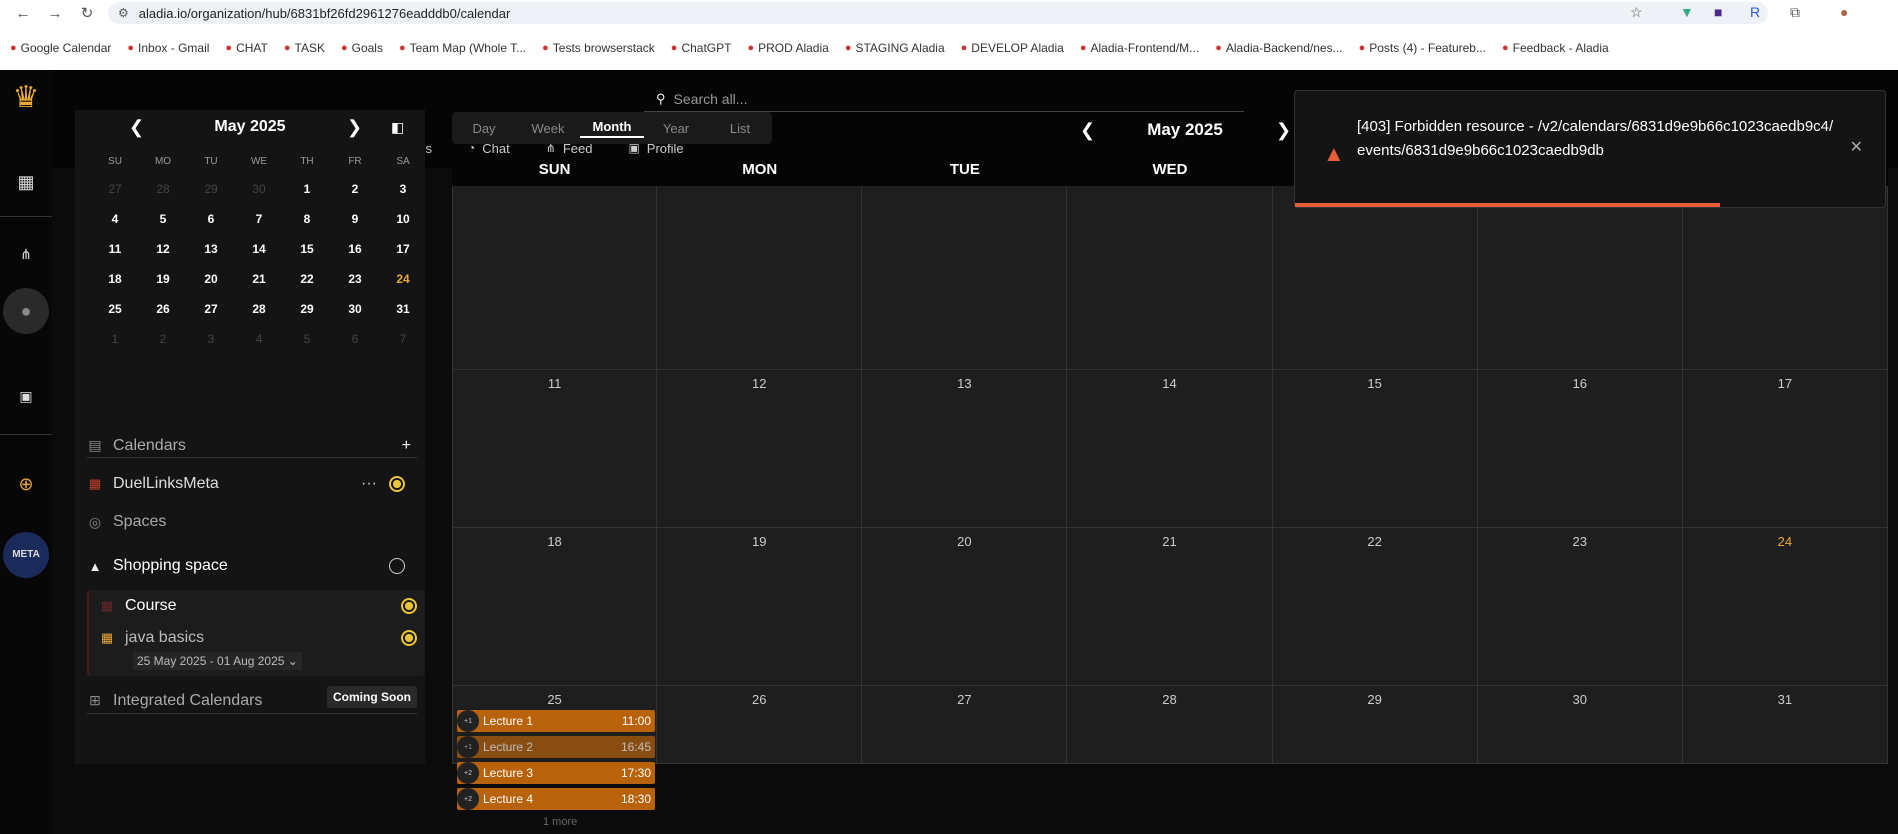 The height and width of the screenshot is (834, 1898). What do you see at coordinates (560, 822) in the screenshot?
I see `more-events-link: 1 more` at bounding box center [560, 822].